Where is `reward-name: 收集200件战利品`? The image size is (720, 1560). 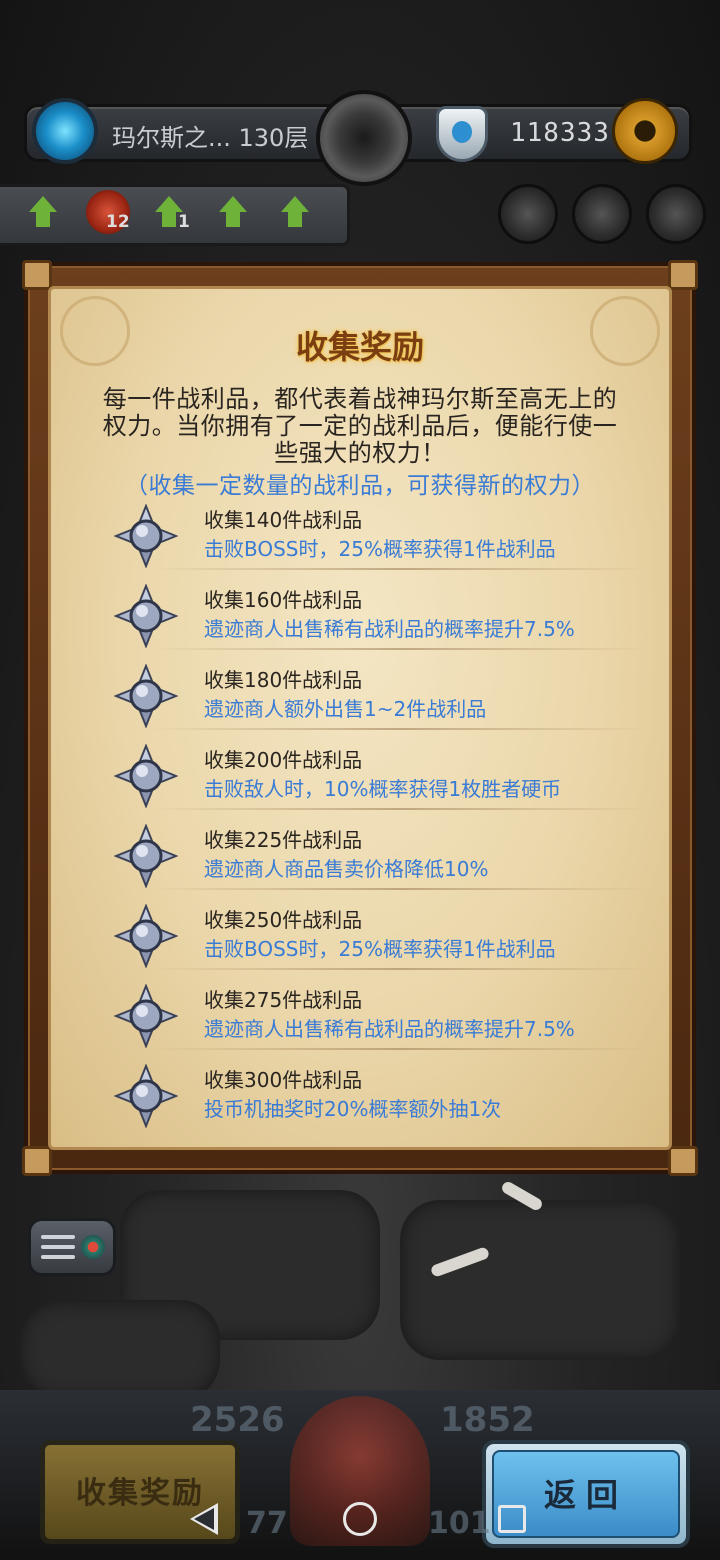 reward-name: 收集200件战利品 is located at coordinates (283, 760).